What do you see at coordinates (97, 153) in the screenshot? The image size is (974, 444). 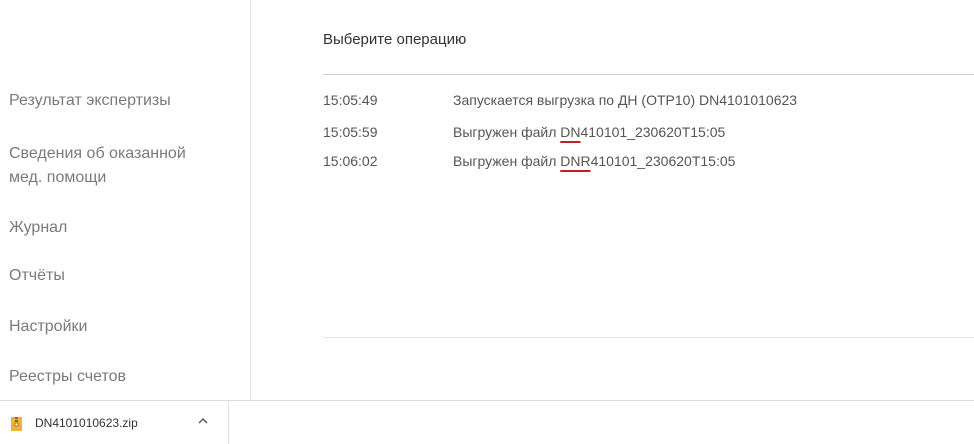 I see `sidebar-item-label-line1: Сведения об оказанной` at bounding box center [97, 153].